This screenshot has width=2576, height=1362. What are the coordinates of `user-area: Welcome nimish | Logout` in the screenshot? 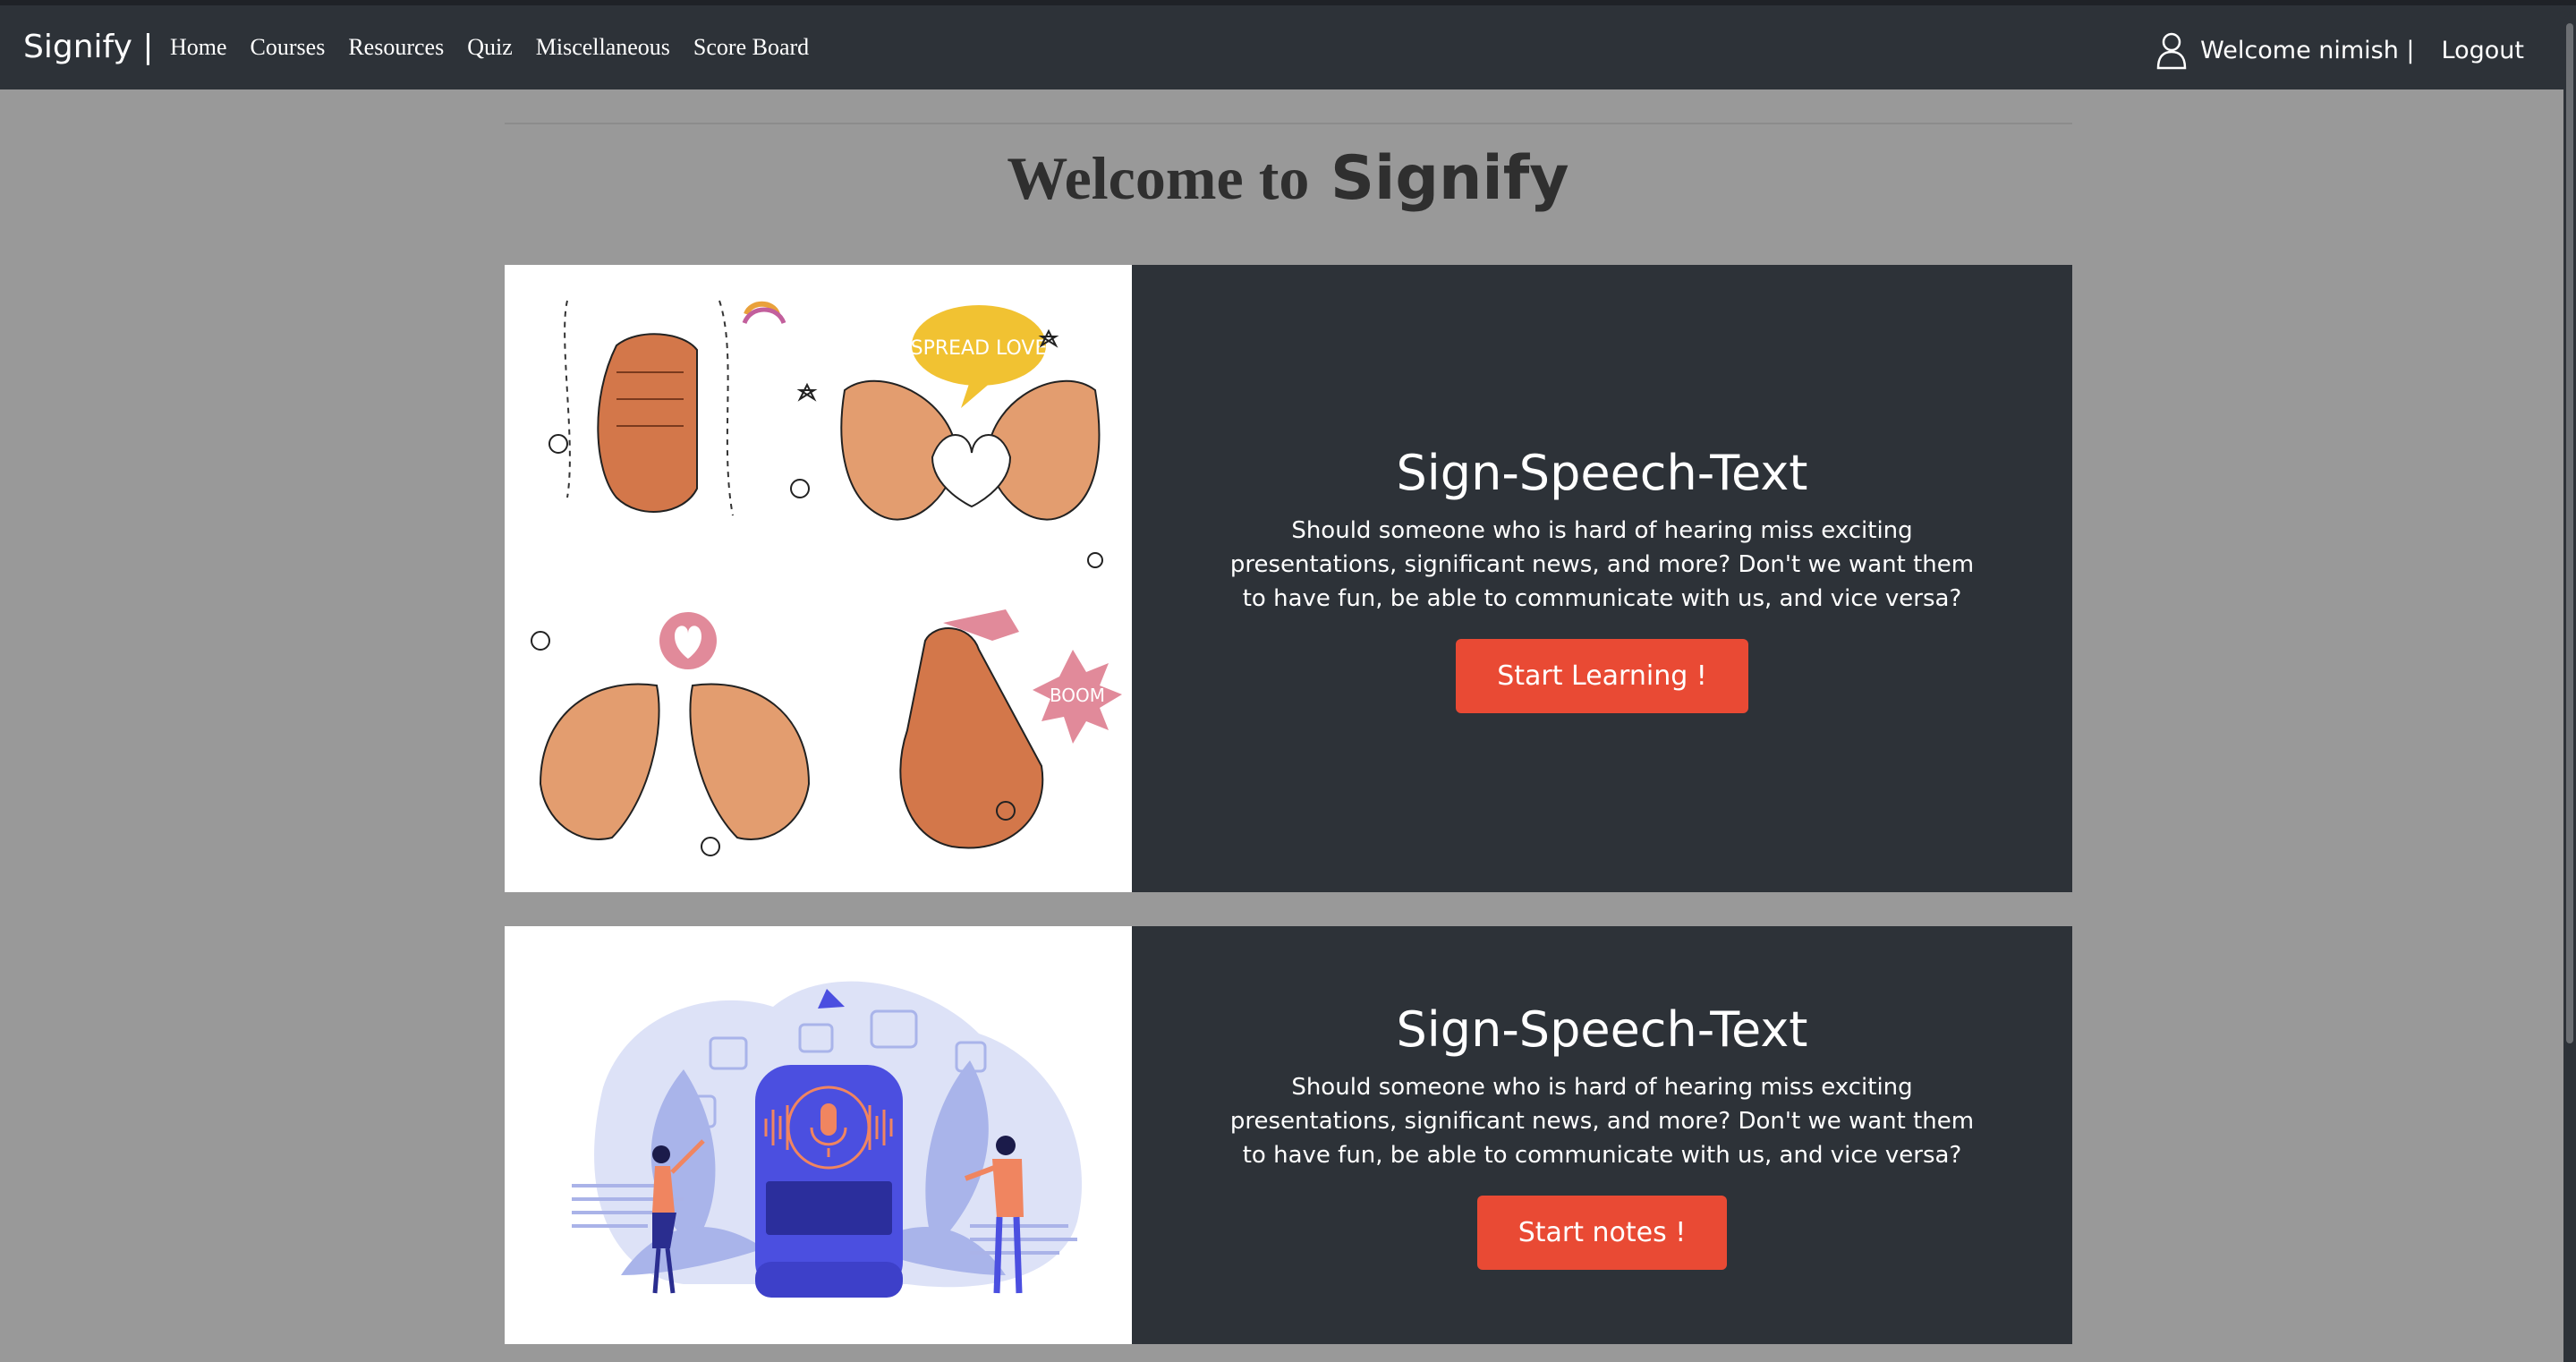 It's located at (2339, 50).